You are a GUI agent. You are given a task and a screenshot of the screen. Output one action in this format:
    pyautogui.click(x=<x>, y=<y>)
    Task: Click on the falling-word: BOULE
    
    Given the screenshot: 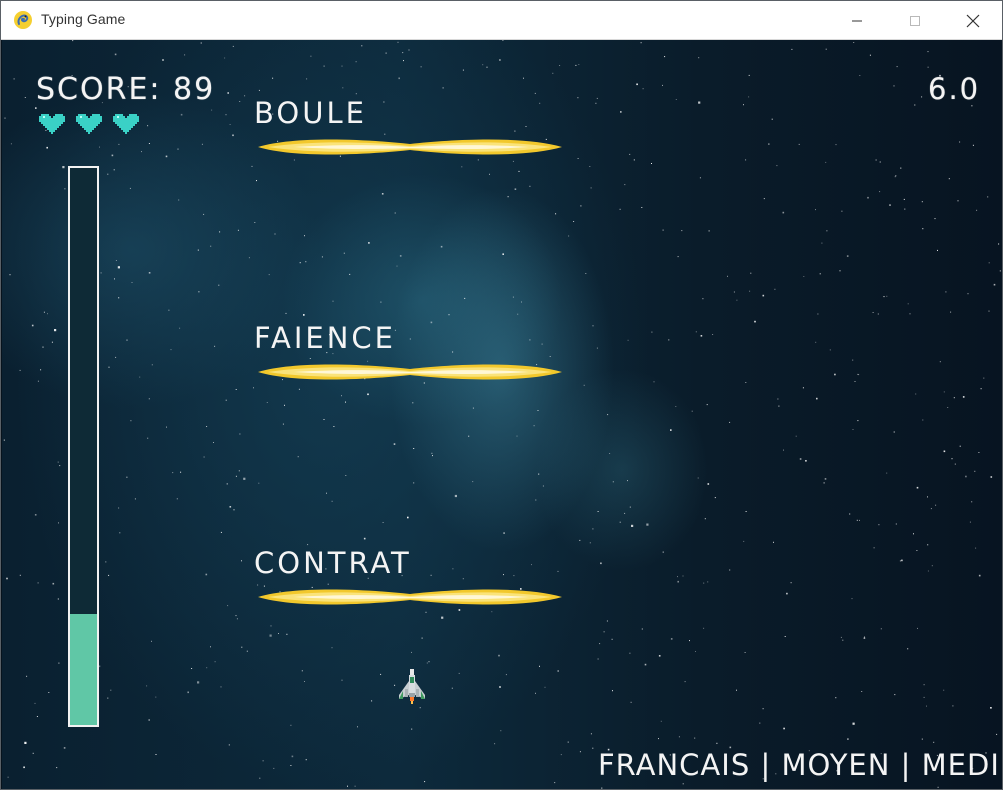 What is the action you would take?
    pyautogui.click(x=310, y=113)
    